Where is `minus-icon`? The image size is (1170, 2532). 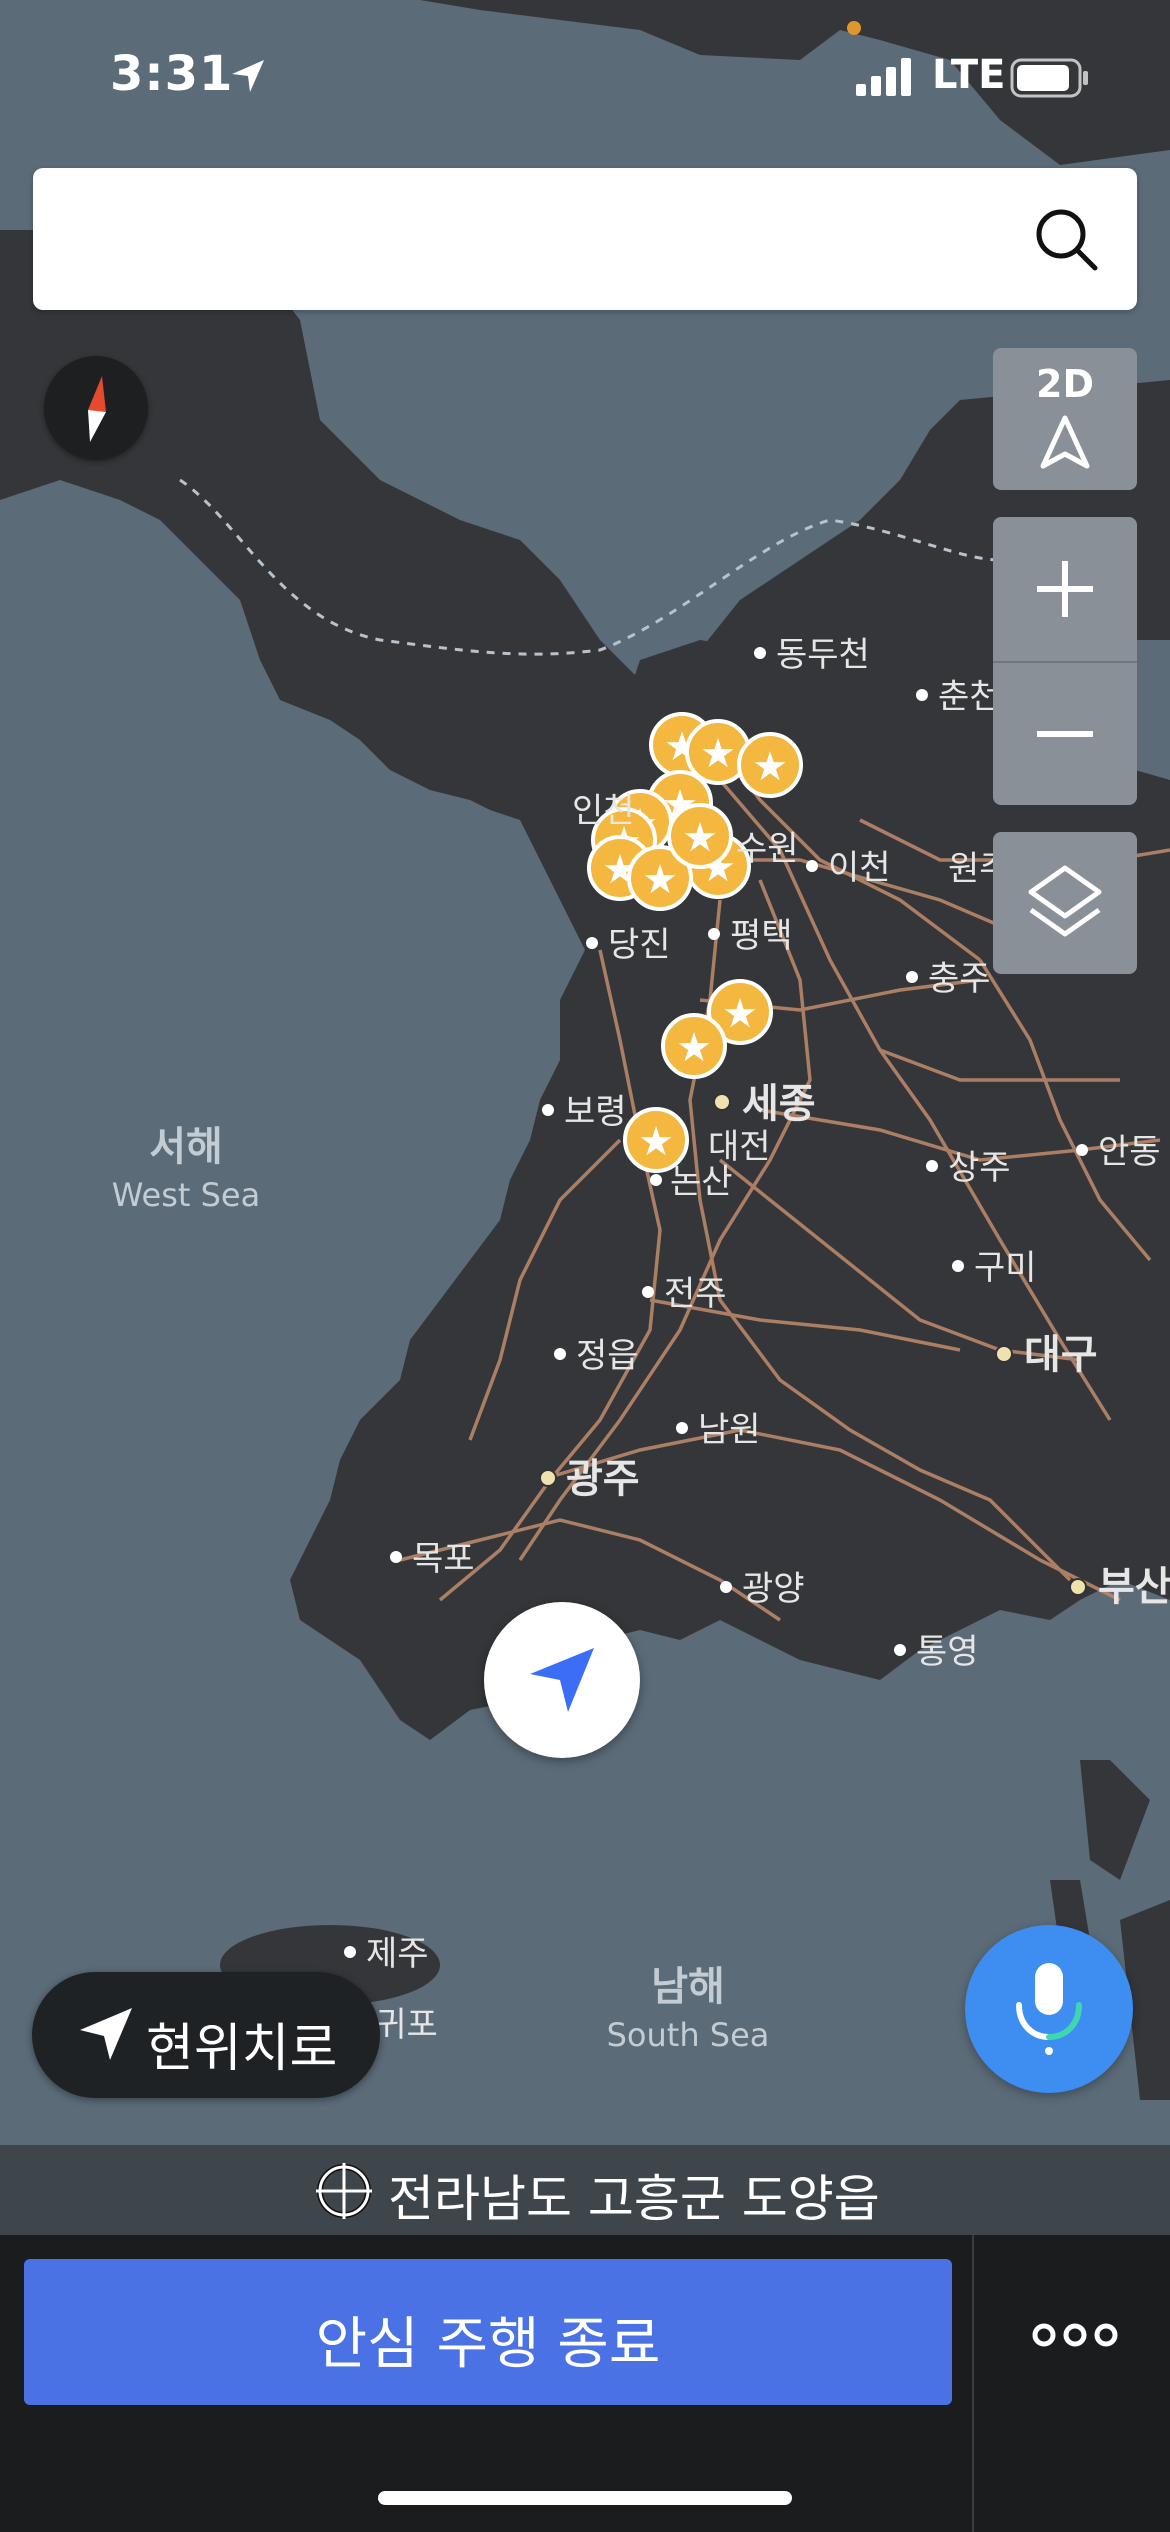
minus-icon is located at coordinates (1065, 734).